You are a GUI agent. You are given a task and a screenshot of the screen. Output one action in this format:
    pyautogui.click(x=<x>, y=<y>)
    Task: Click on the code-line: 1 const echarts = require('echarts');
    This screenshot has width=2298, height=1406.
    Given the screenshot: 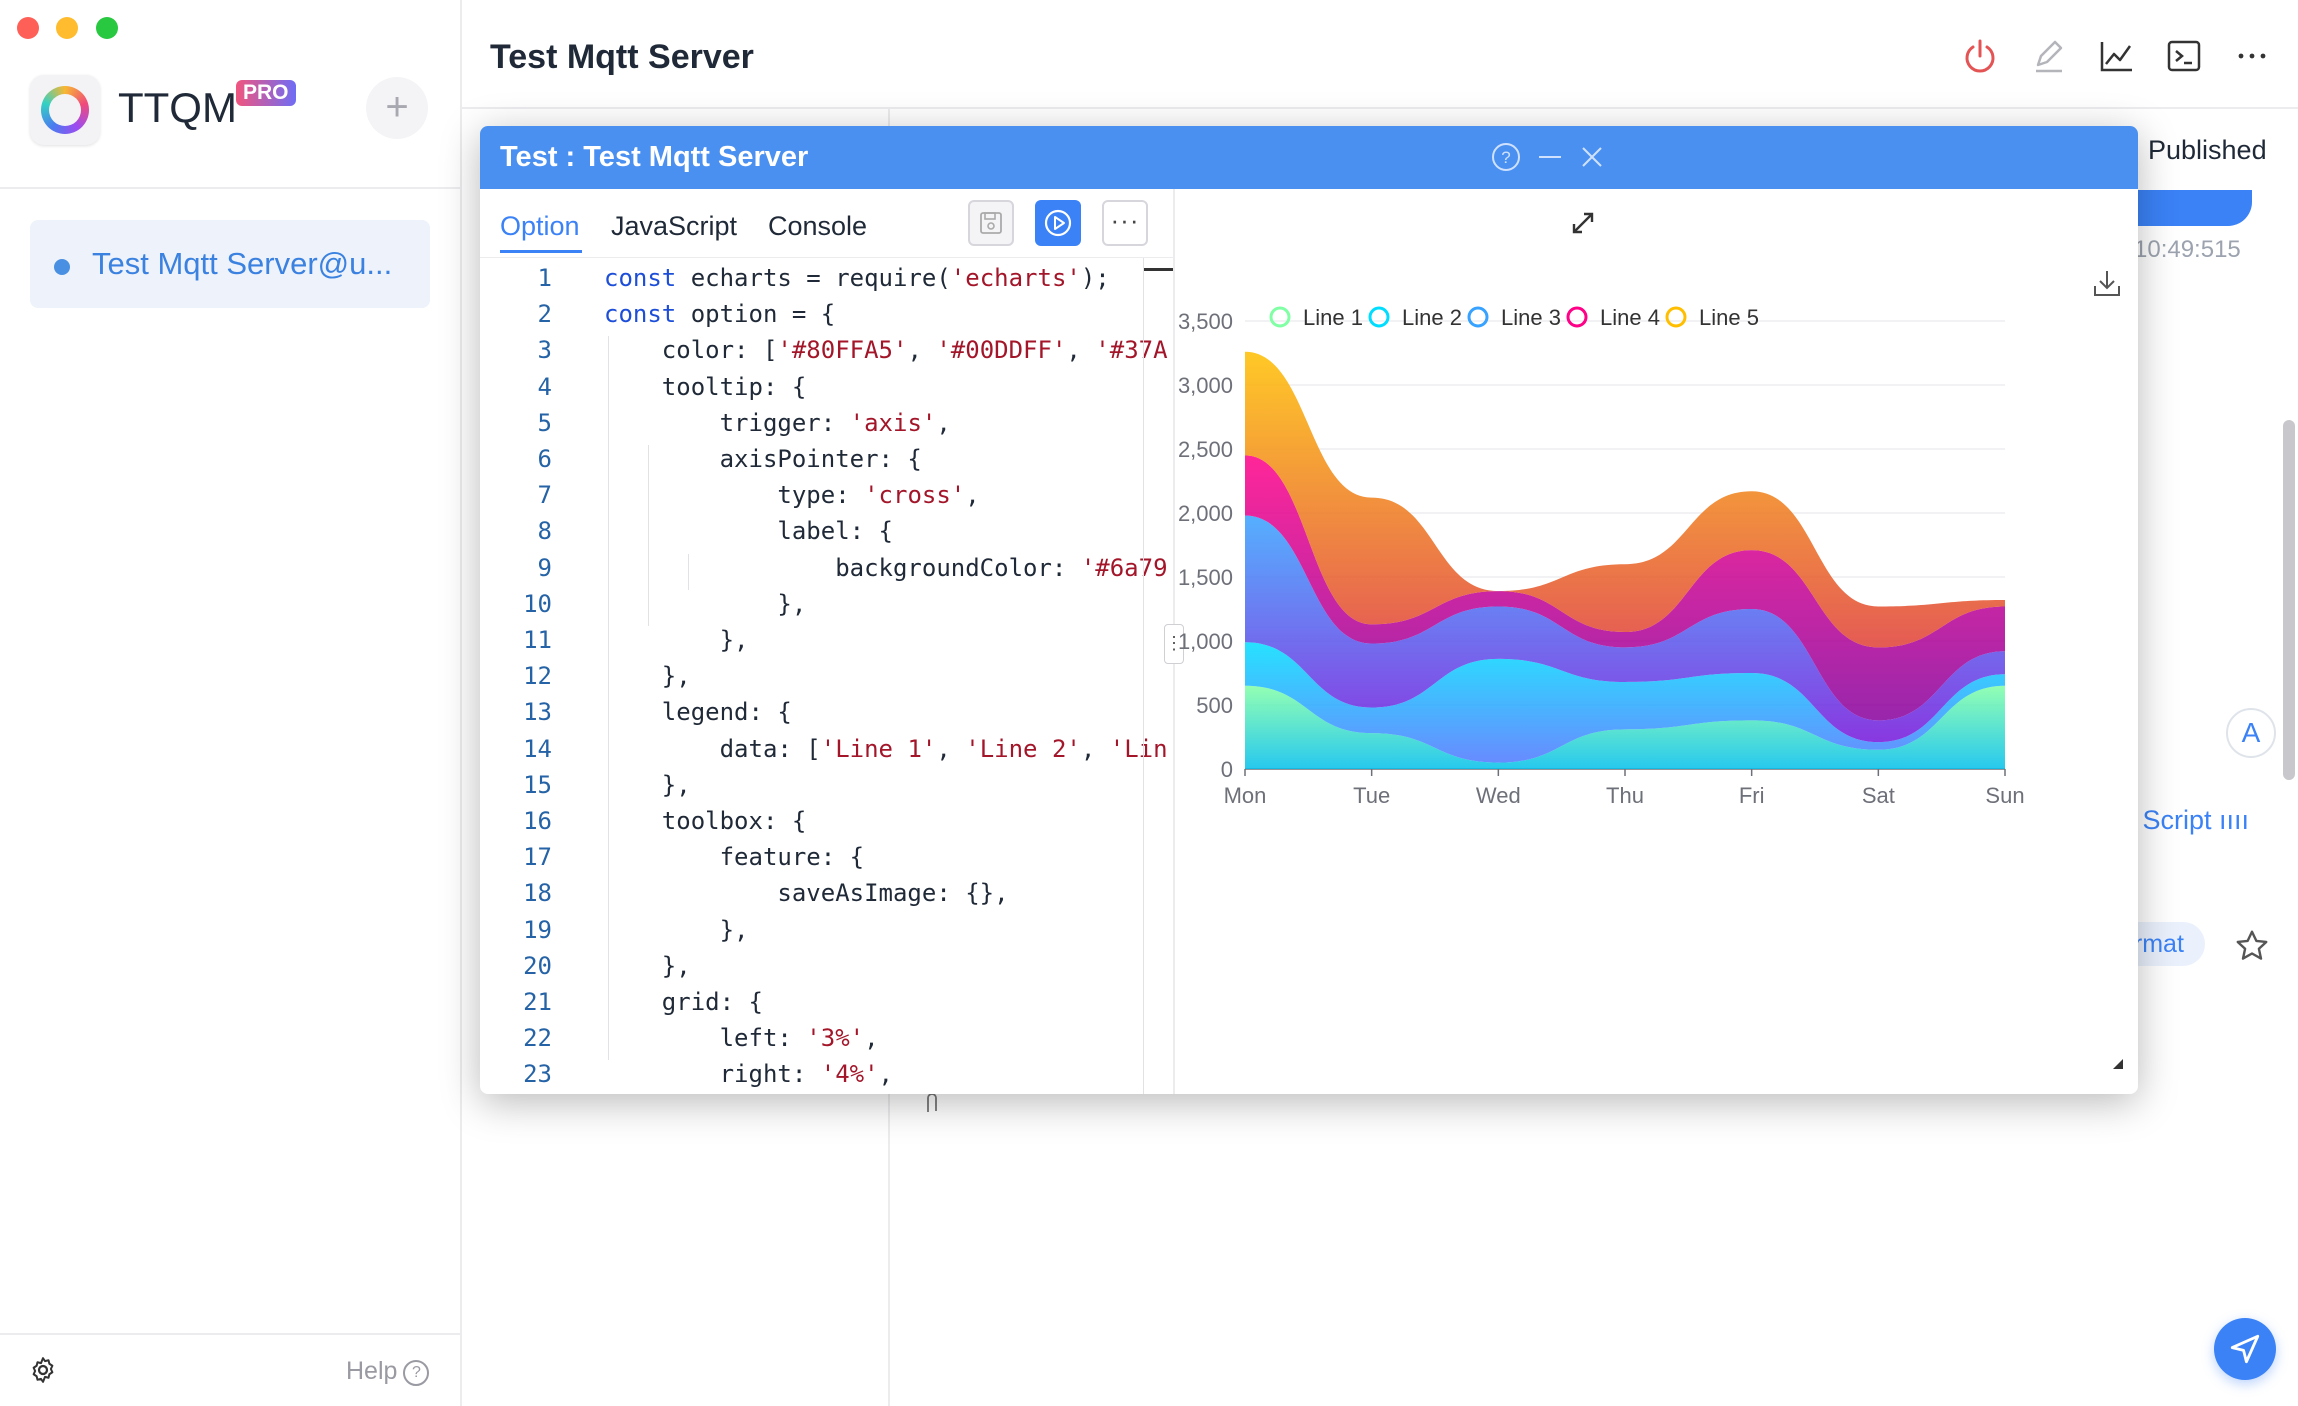 What is the action you would take?
    pyautogui.click(x=826, y=282)
    